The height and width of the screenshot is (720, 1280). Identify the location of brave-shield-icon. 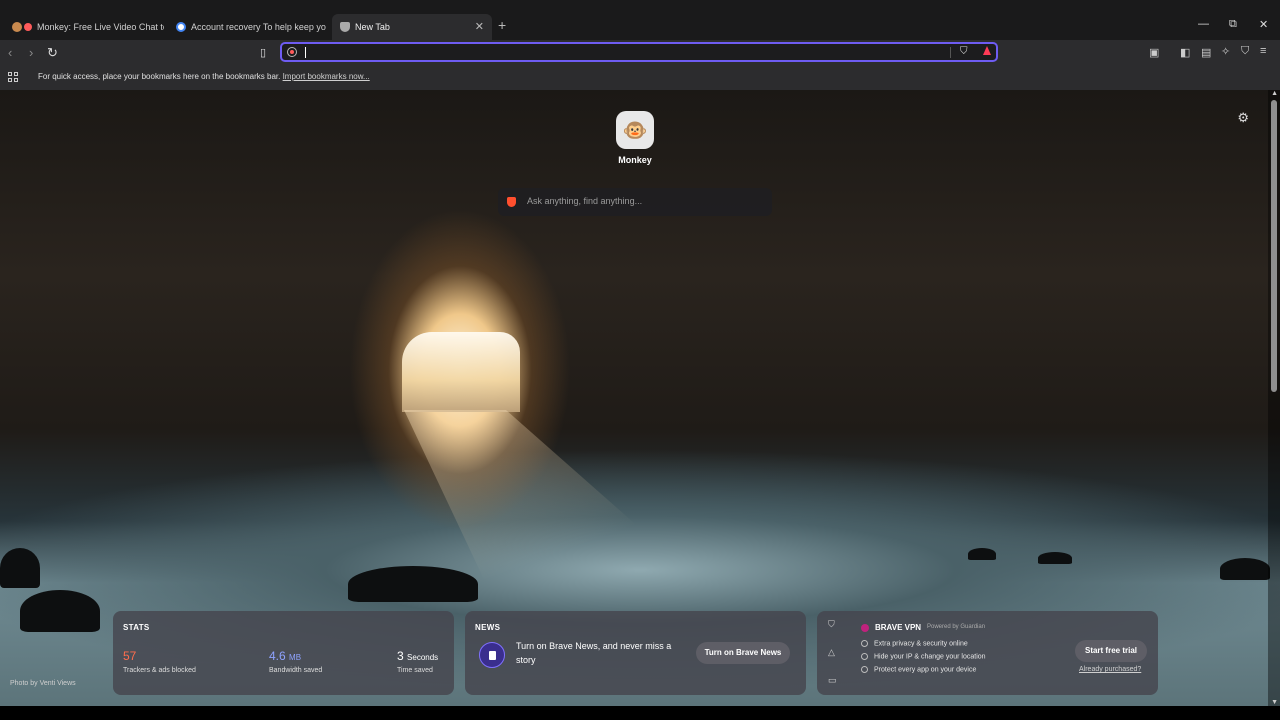
(345, 27).